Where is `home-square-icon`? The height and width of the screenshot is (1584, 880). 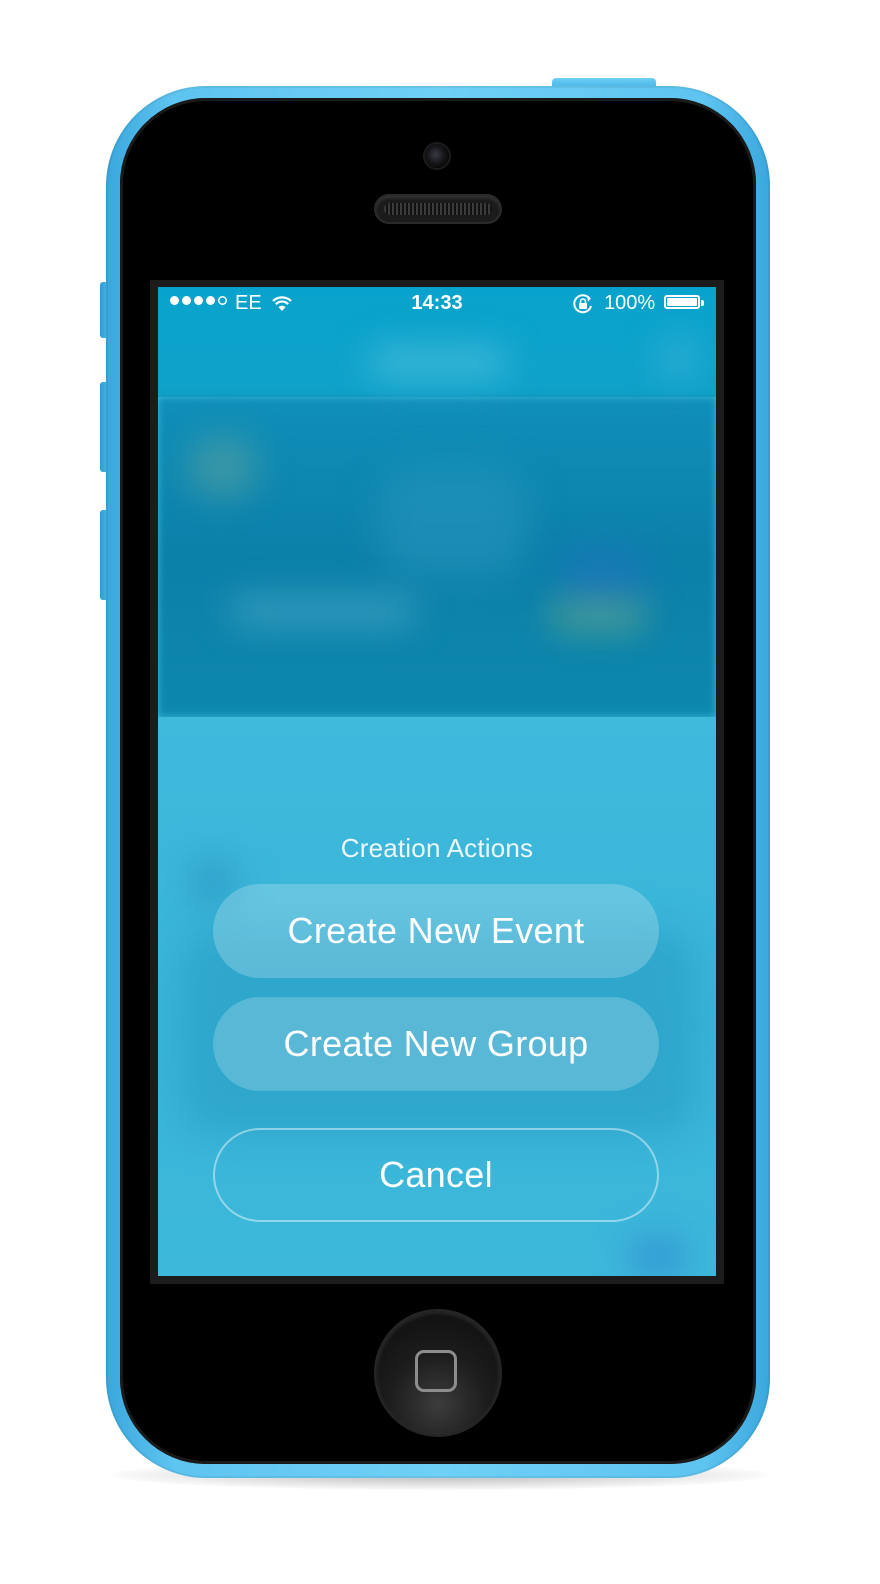 home-square-icon is located at coordinates (436, 1371).